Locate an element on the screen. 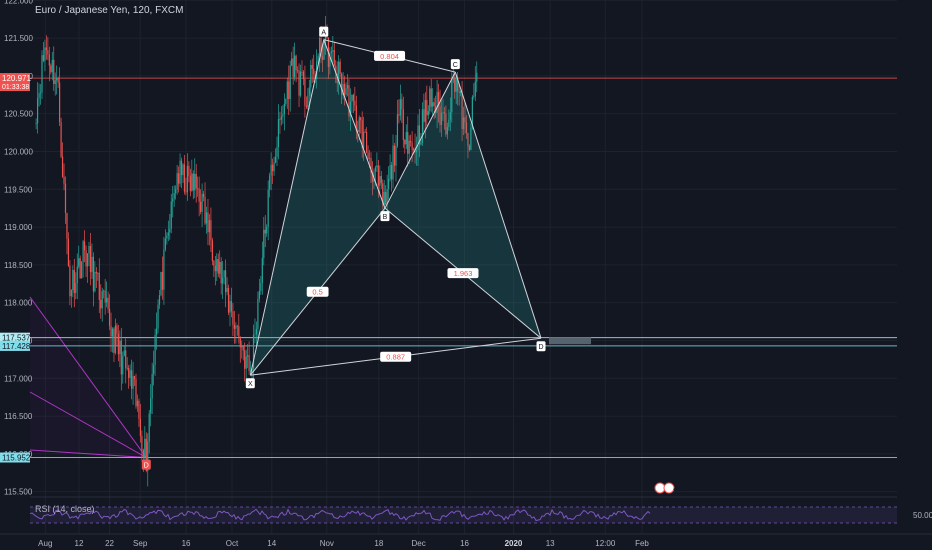 The image size is (932, 550). pattern-point-b: B is located at coordinates (385, 216).